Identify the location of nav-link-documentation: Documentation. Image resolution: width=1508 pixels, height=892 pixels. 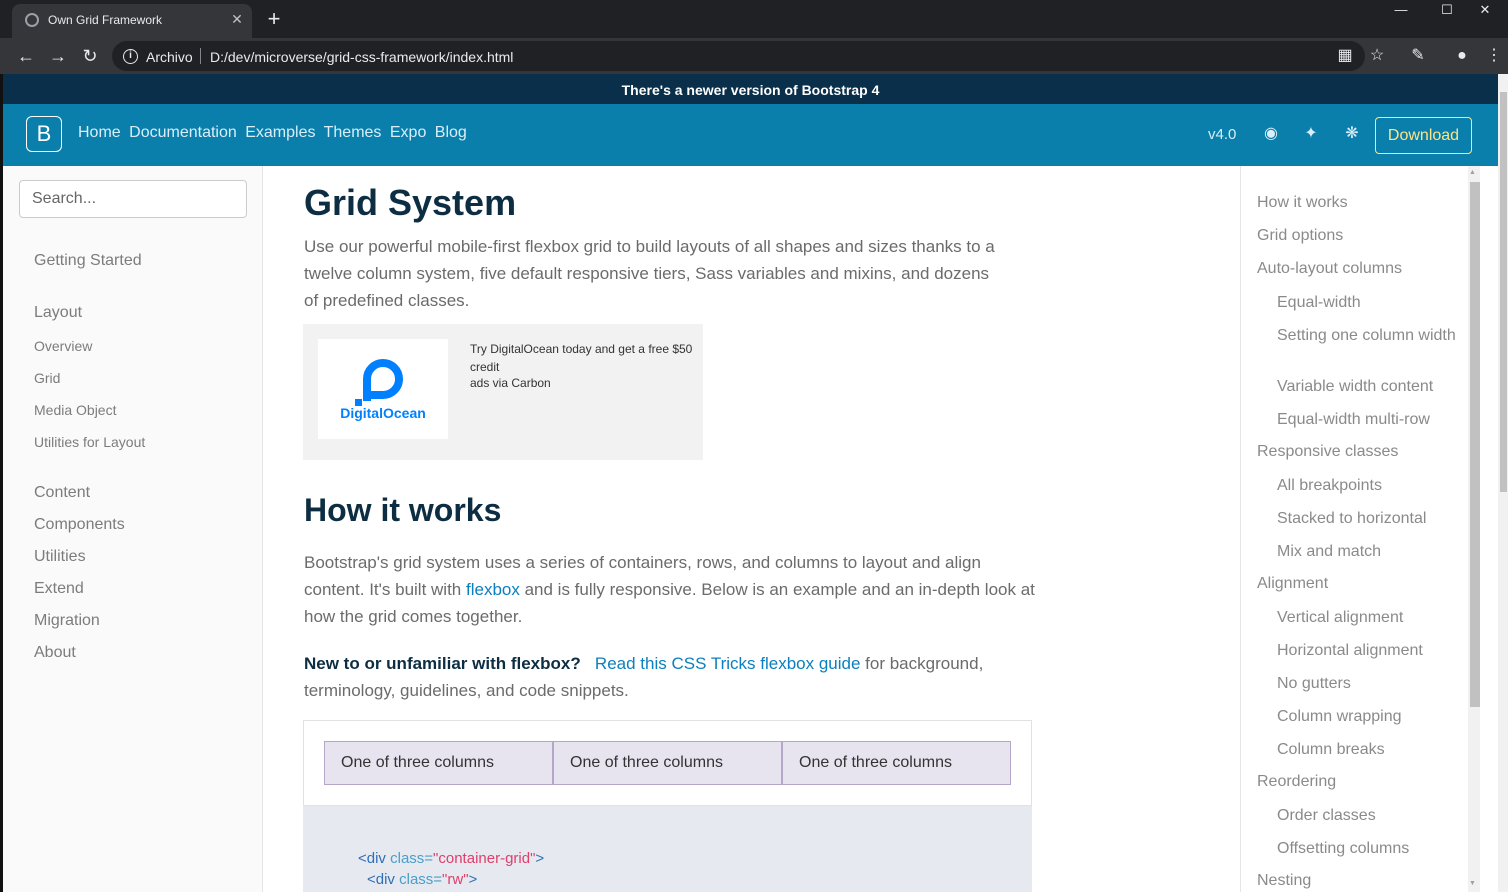
(183, 132).